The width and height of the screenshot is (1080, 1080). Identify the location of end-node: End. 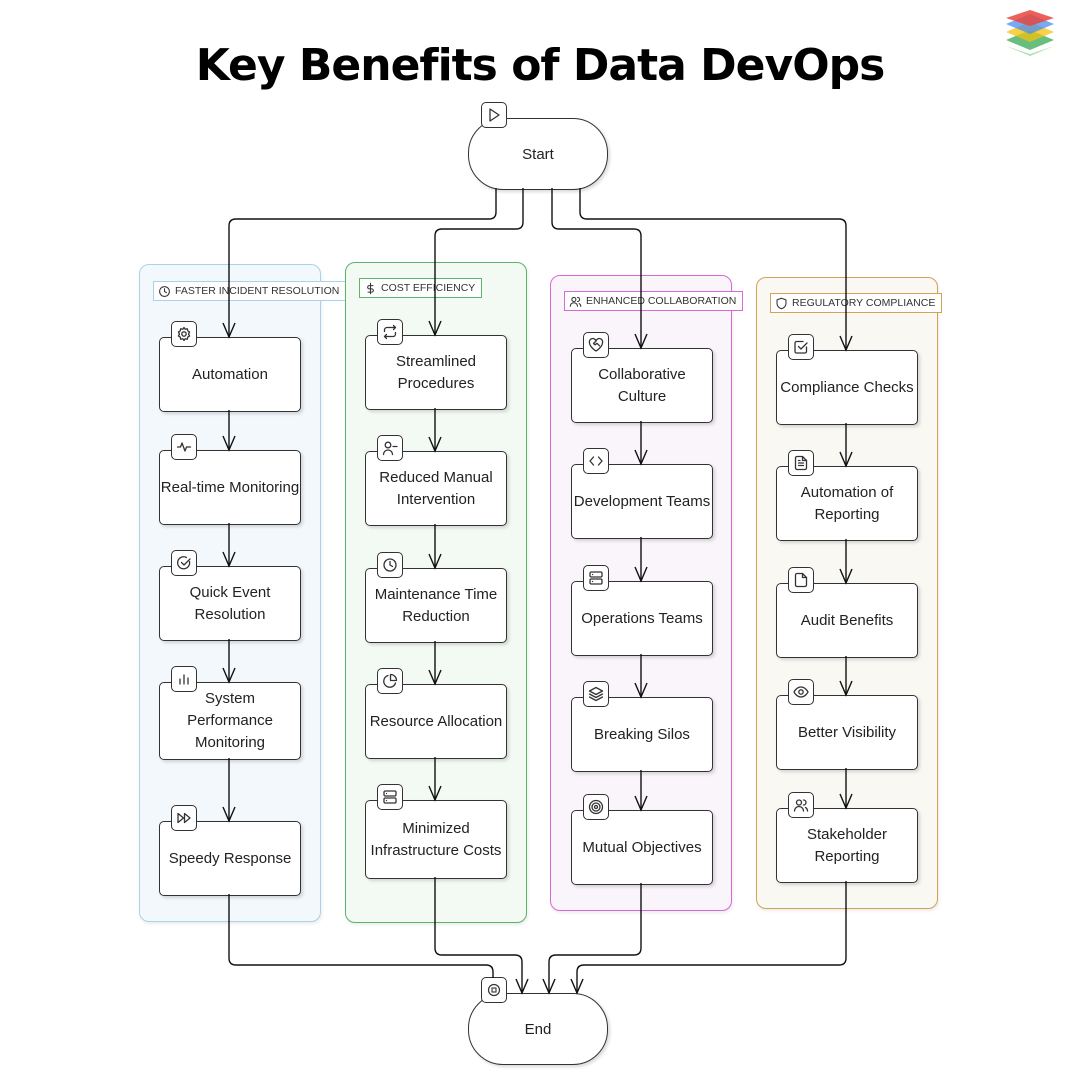
(538, 1029).